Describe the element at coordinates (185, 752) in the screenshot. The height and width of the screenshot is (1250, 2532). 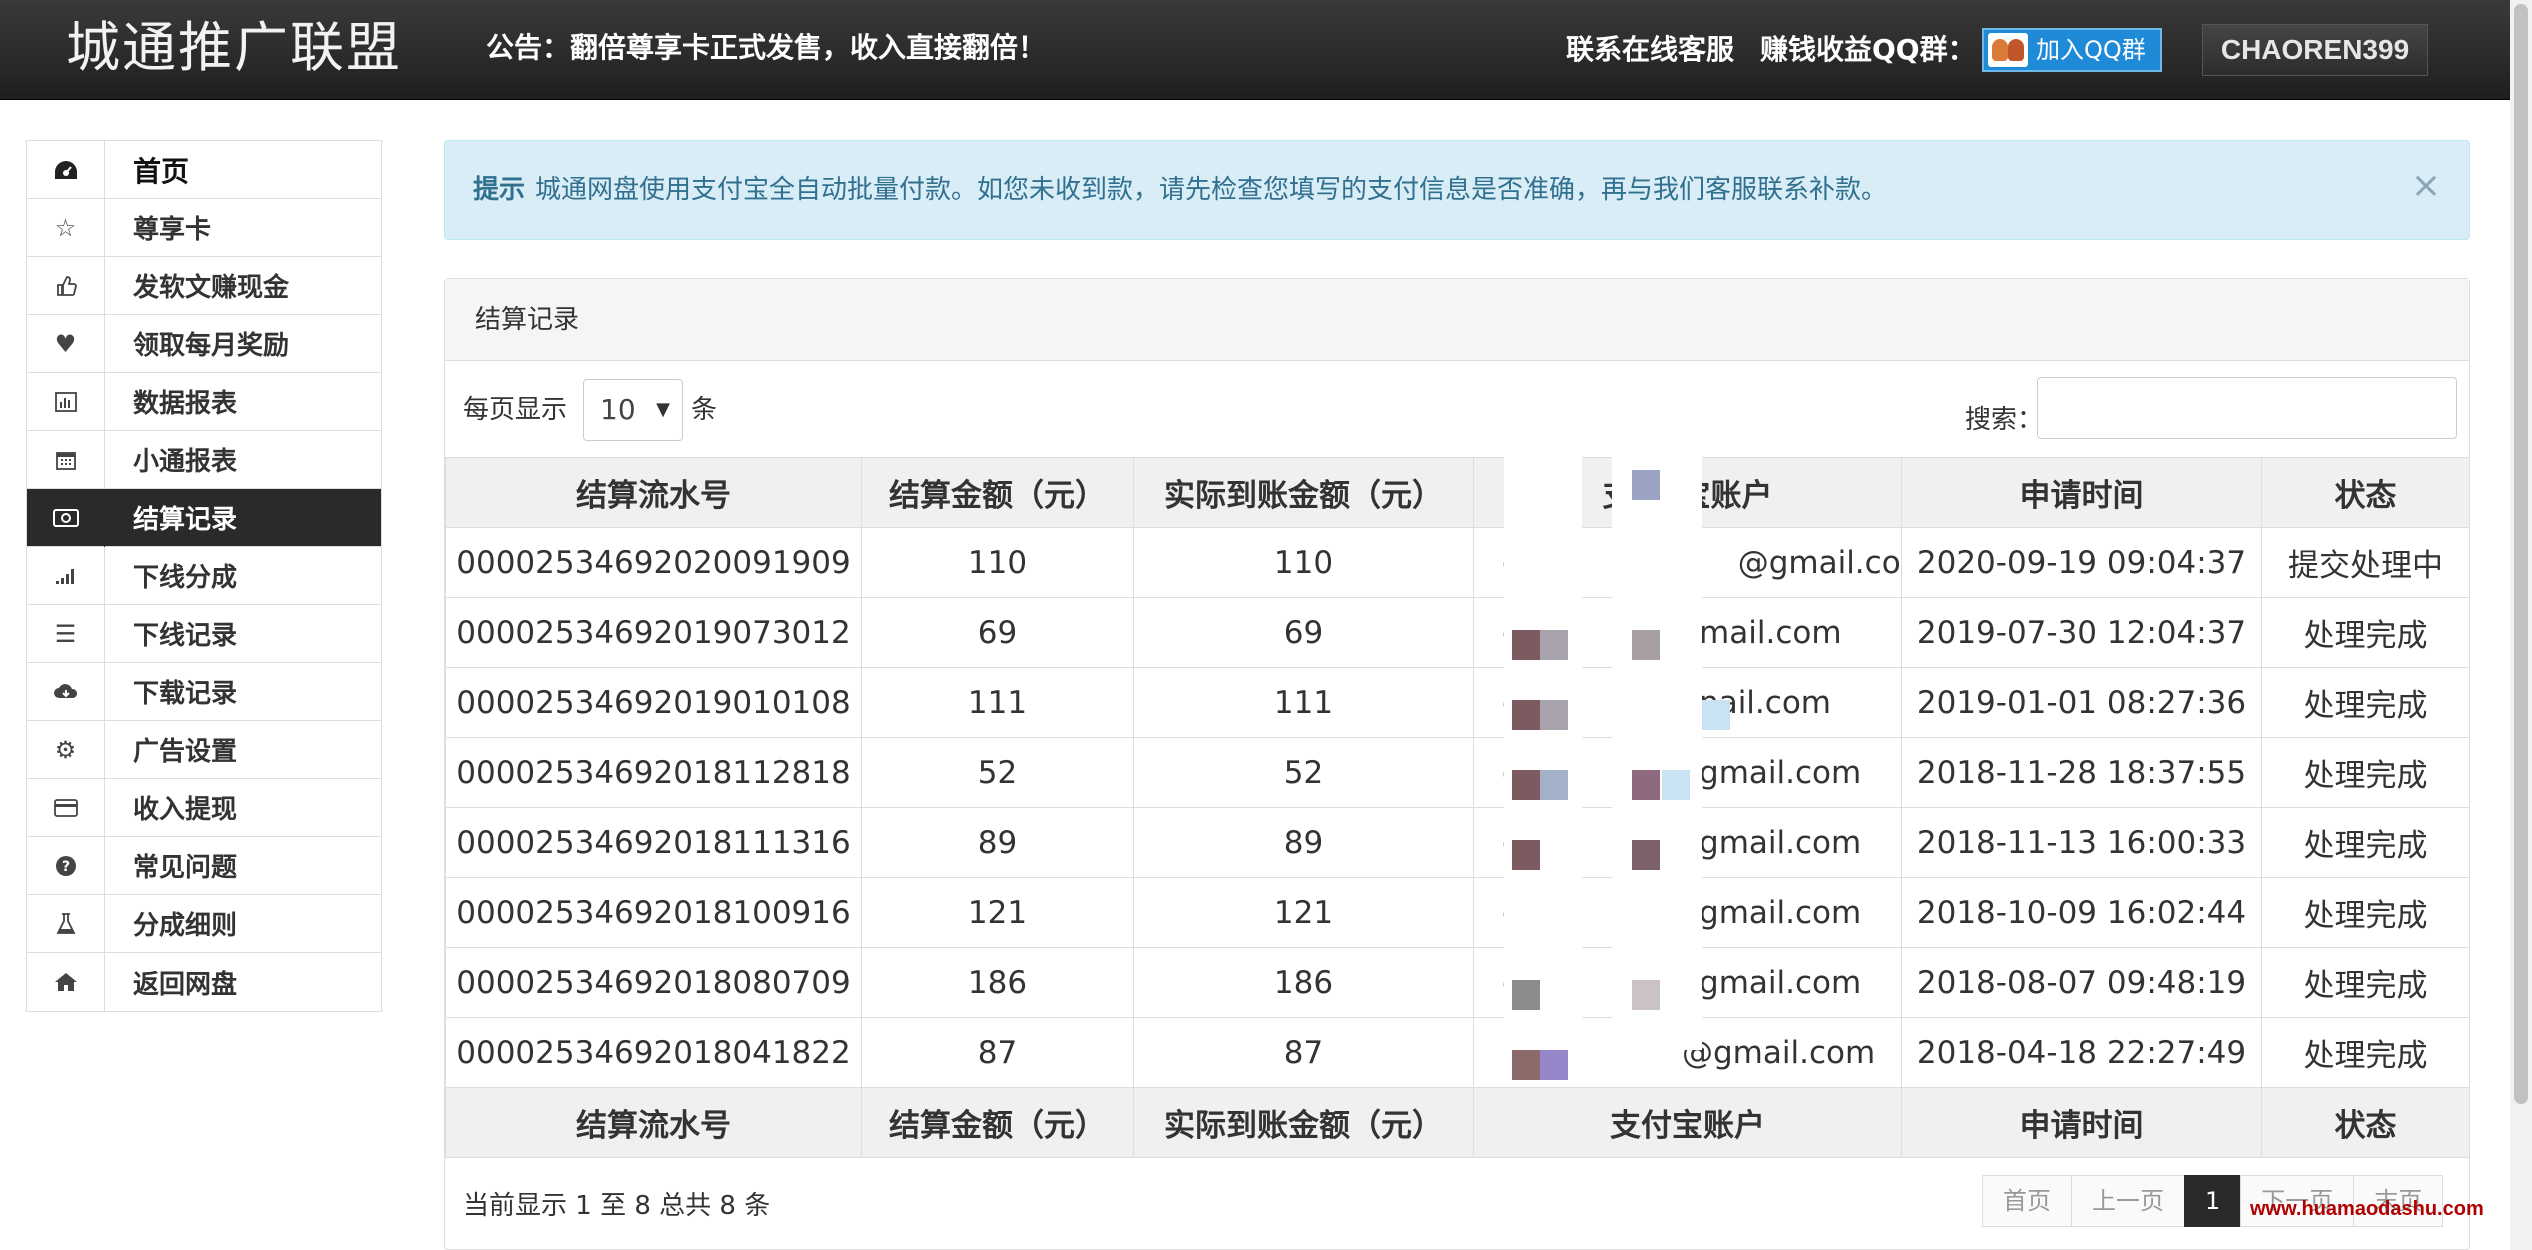
I see `sidebar-item-label: 广告设置` at that location.